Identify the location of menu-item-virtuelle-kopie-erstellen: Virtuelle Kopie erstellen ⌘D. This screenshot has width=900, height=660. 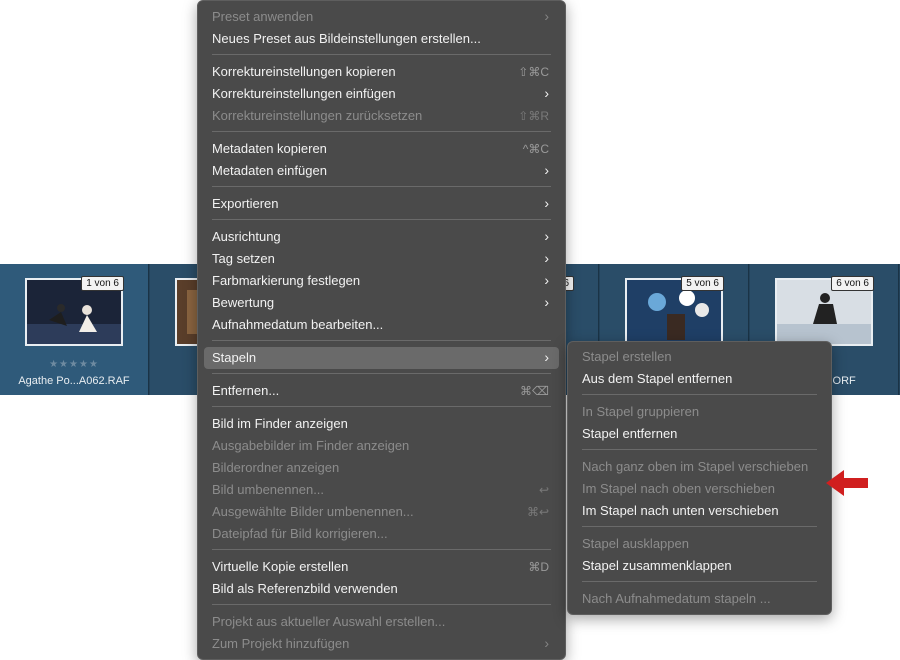
(381, 567).